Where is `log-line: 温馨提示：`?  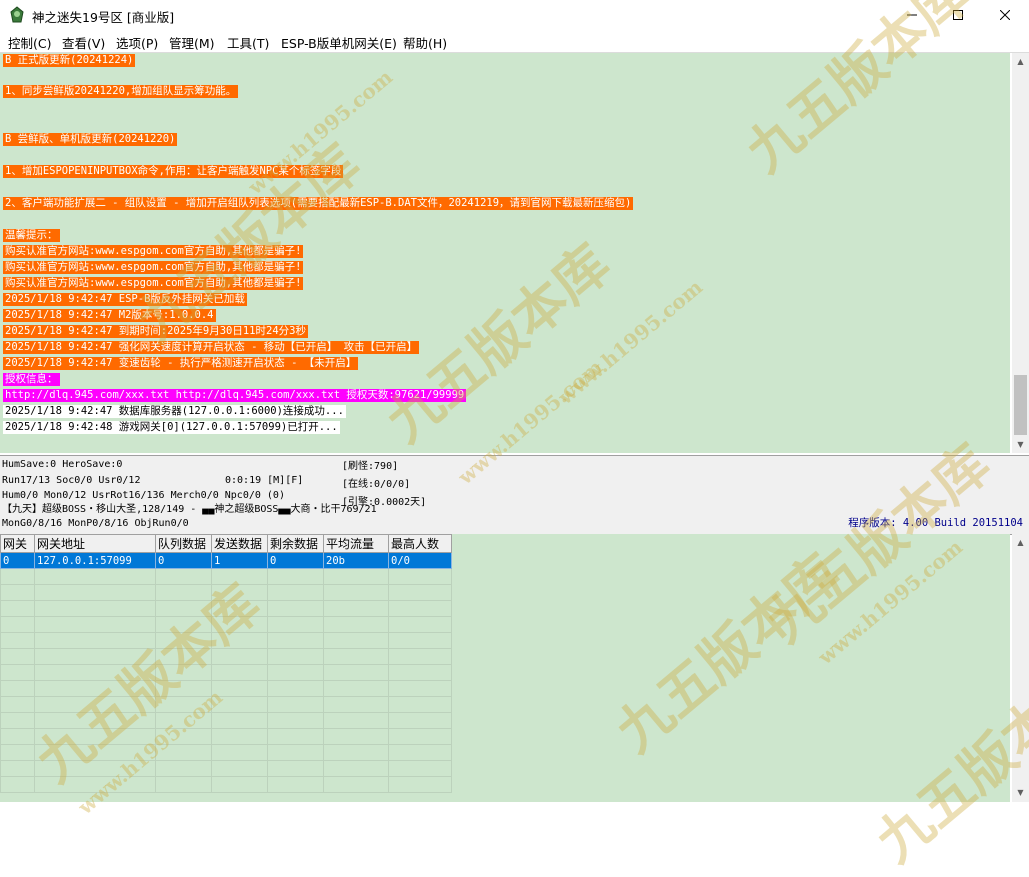
log-line: 温馨提示： is located at coordinates (31, 235).